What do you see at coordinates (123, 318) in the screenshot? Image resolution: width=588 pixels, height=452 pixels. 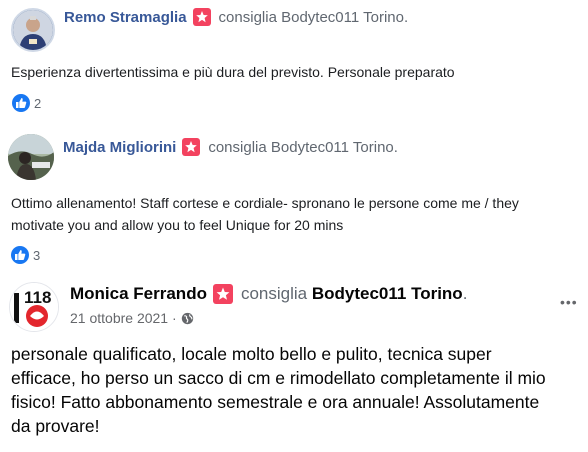 I see `post-date: 21 ottobre 2021 ·` at bounding box center [123, 318].